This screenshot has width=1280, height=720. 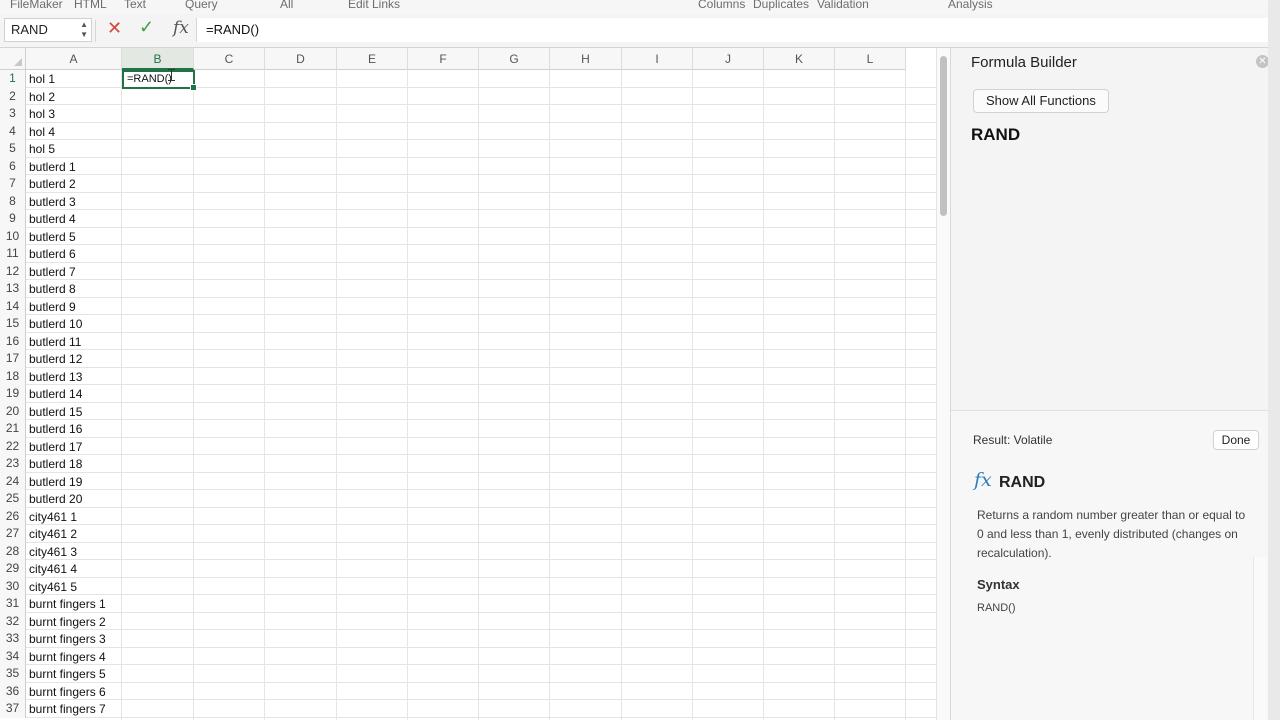 What do you see at coordinates (53, 587) in the screenshot?
I see `cell-a30: city461 5` at bounding box center [53, 587].